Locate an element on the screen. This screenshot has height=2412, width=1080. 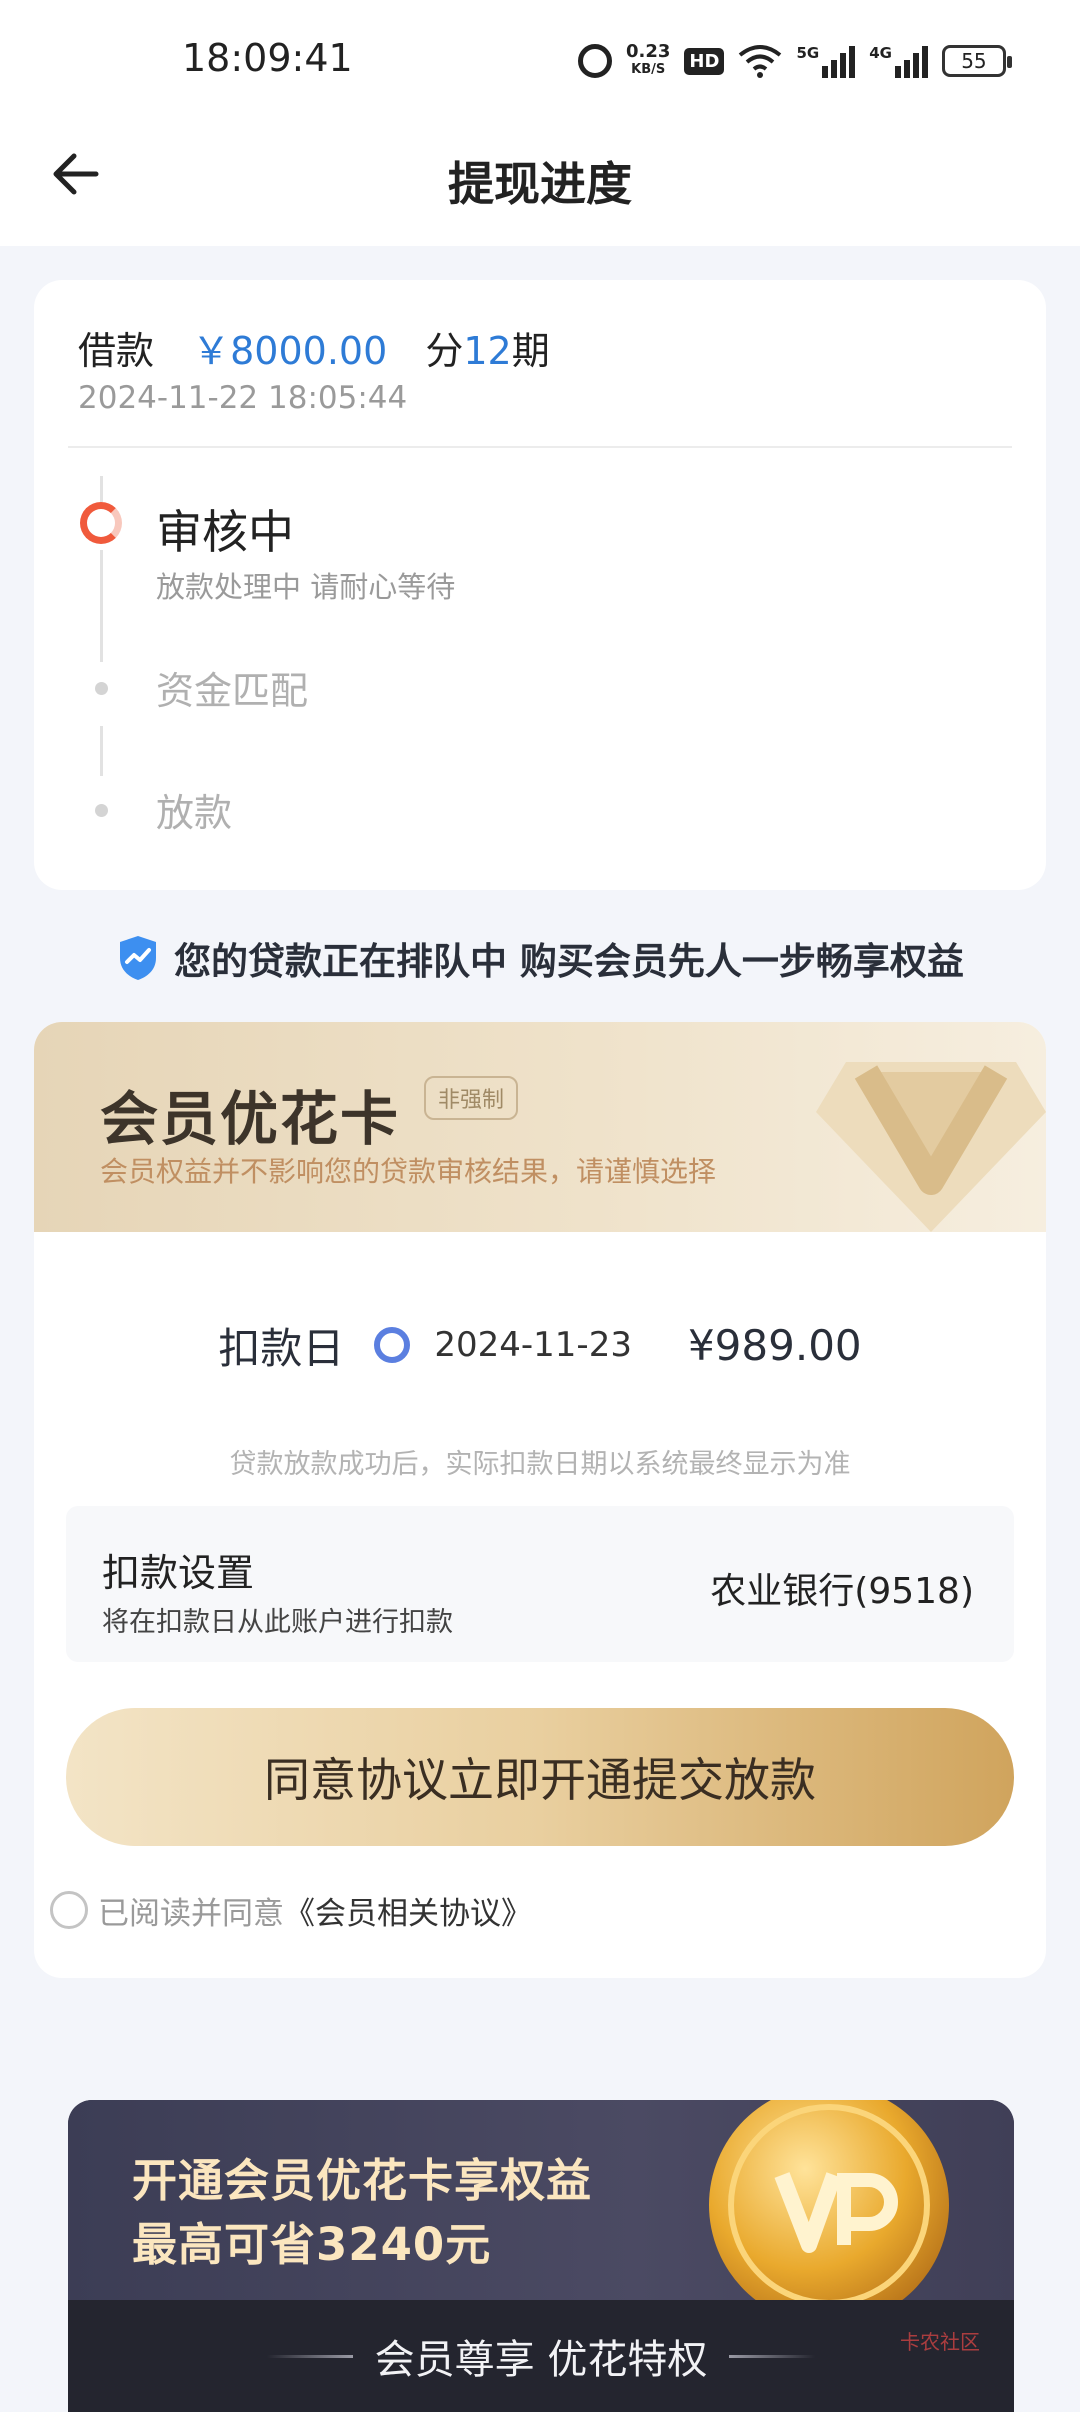
signal-4g-icon: 4G is located at coordinates (898, 61).